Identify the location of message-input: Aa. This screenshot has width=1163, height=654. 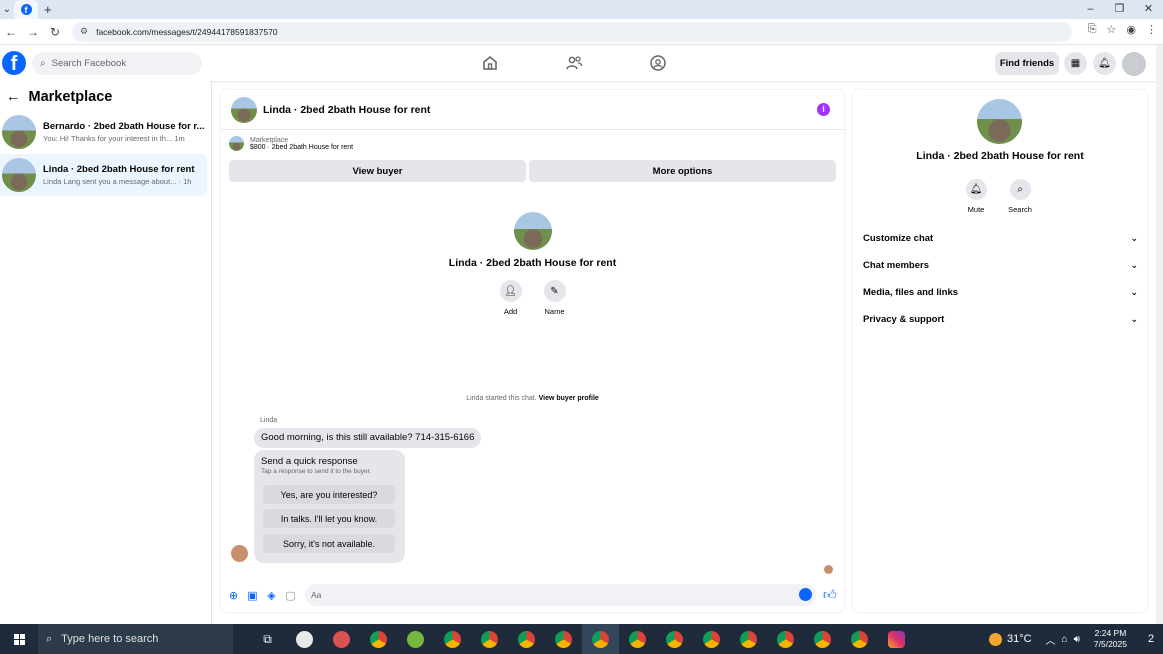
(560, 595).